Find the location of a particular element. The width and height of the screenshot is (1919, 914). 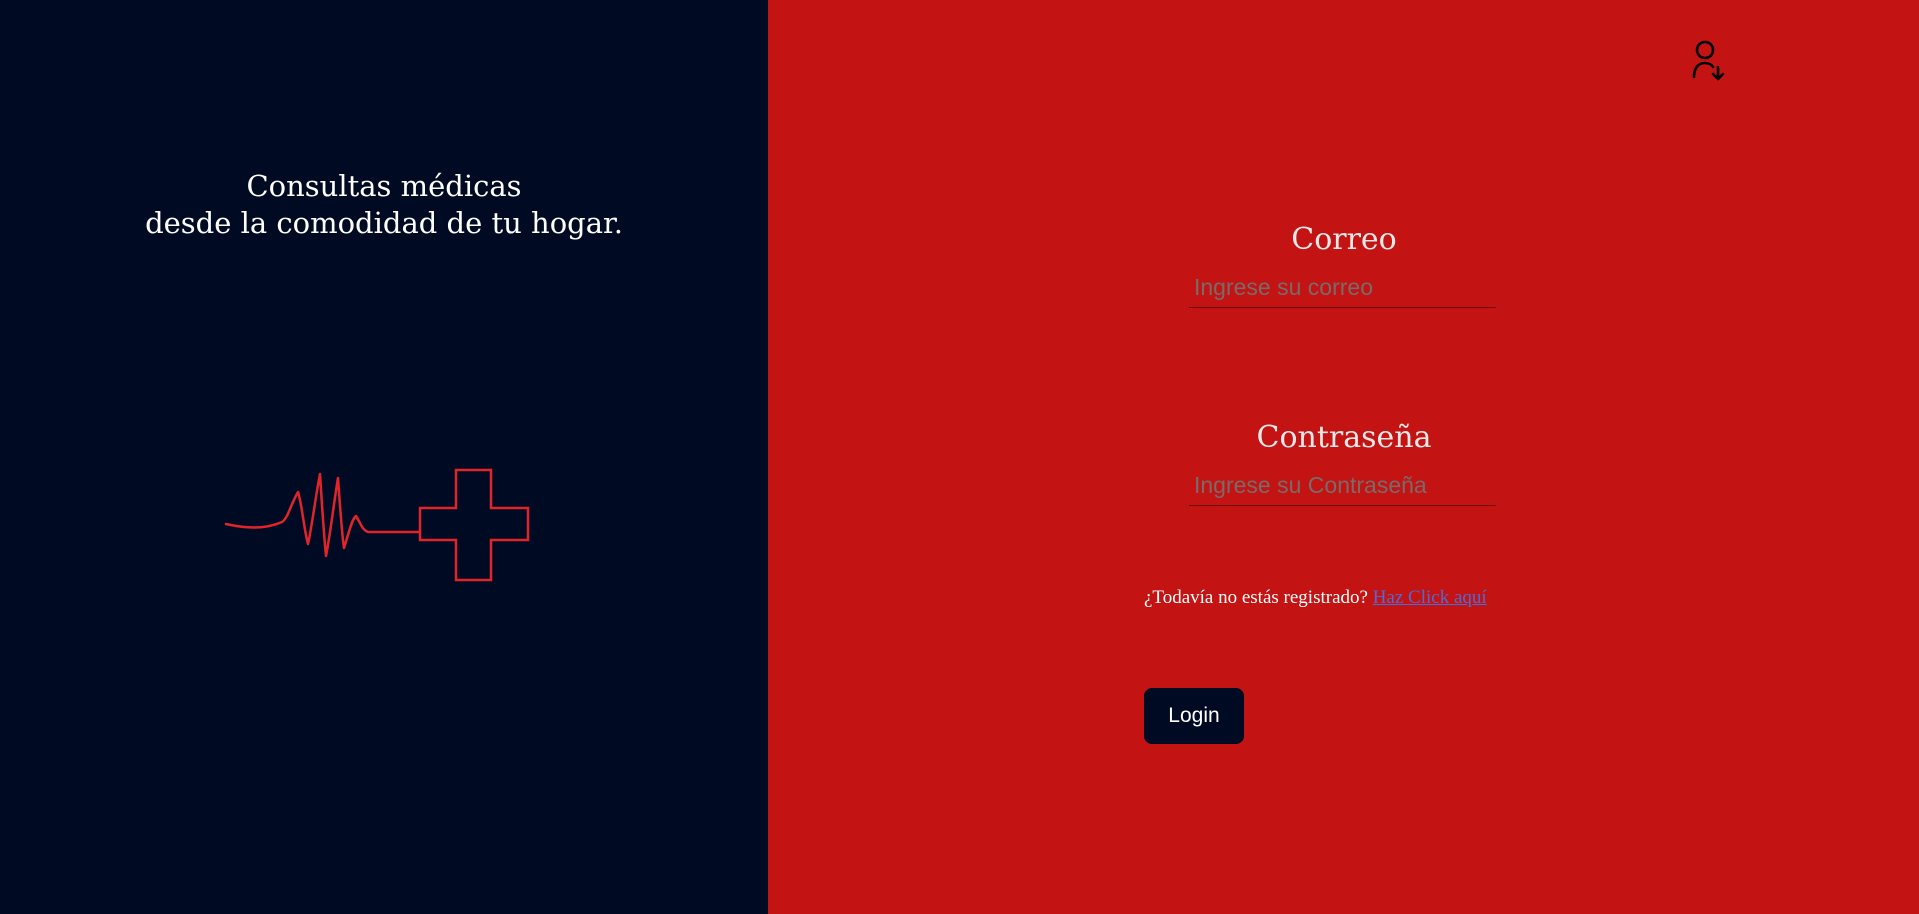

register-prompt: ¿Todavía no estás registrado? is located at coordinates (1258, 597).